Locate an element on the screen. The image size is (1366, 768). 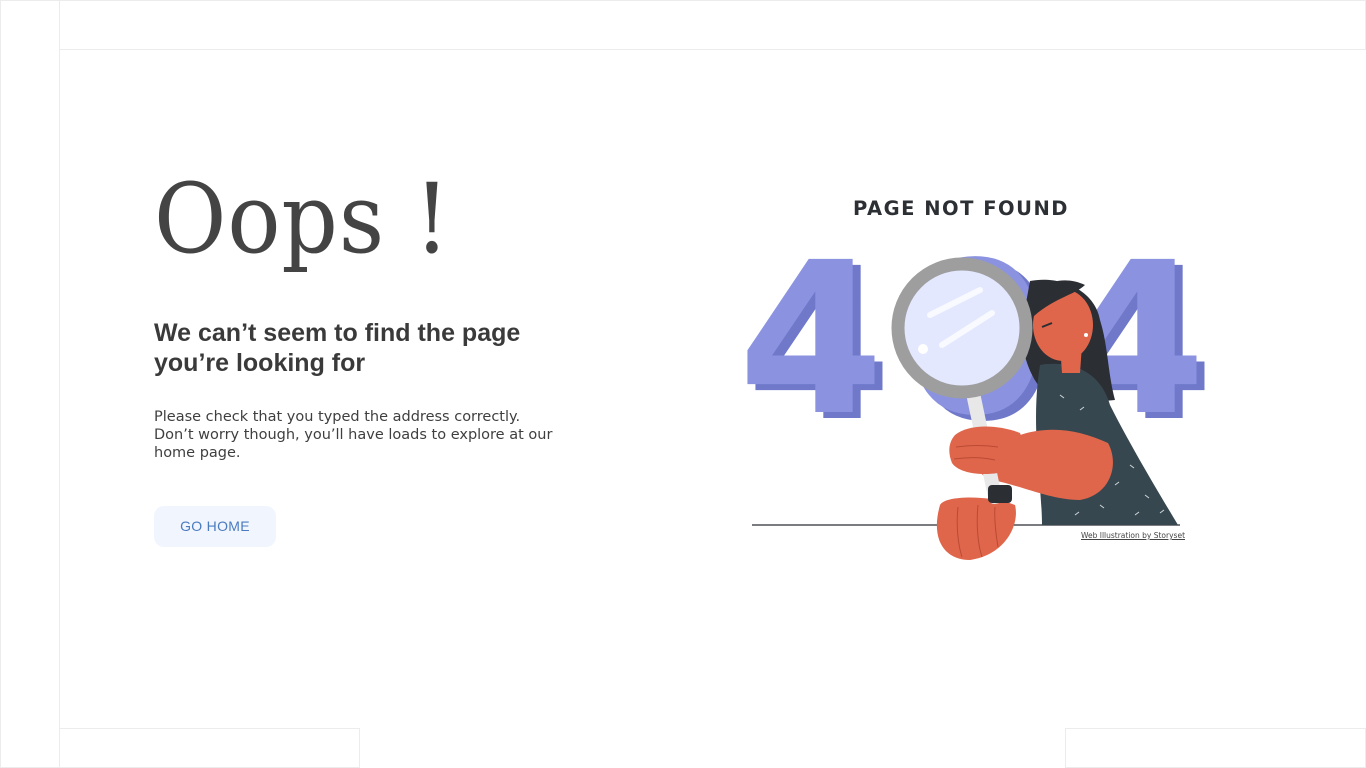
woman-with-magnifier-figure is located at coordinates (966, 408).